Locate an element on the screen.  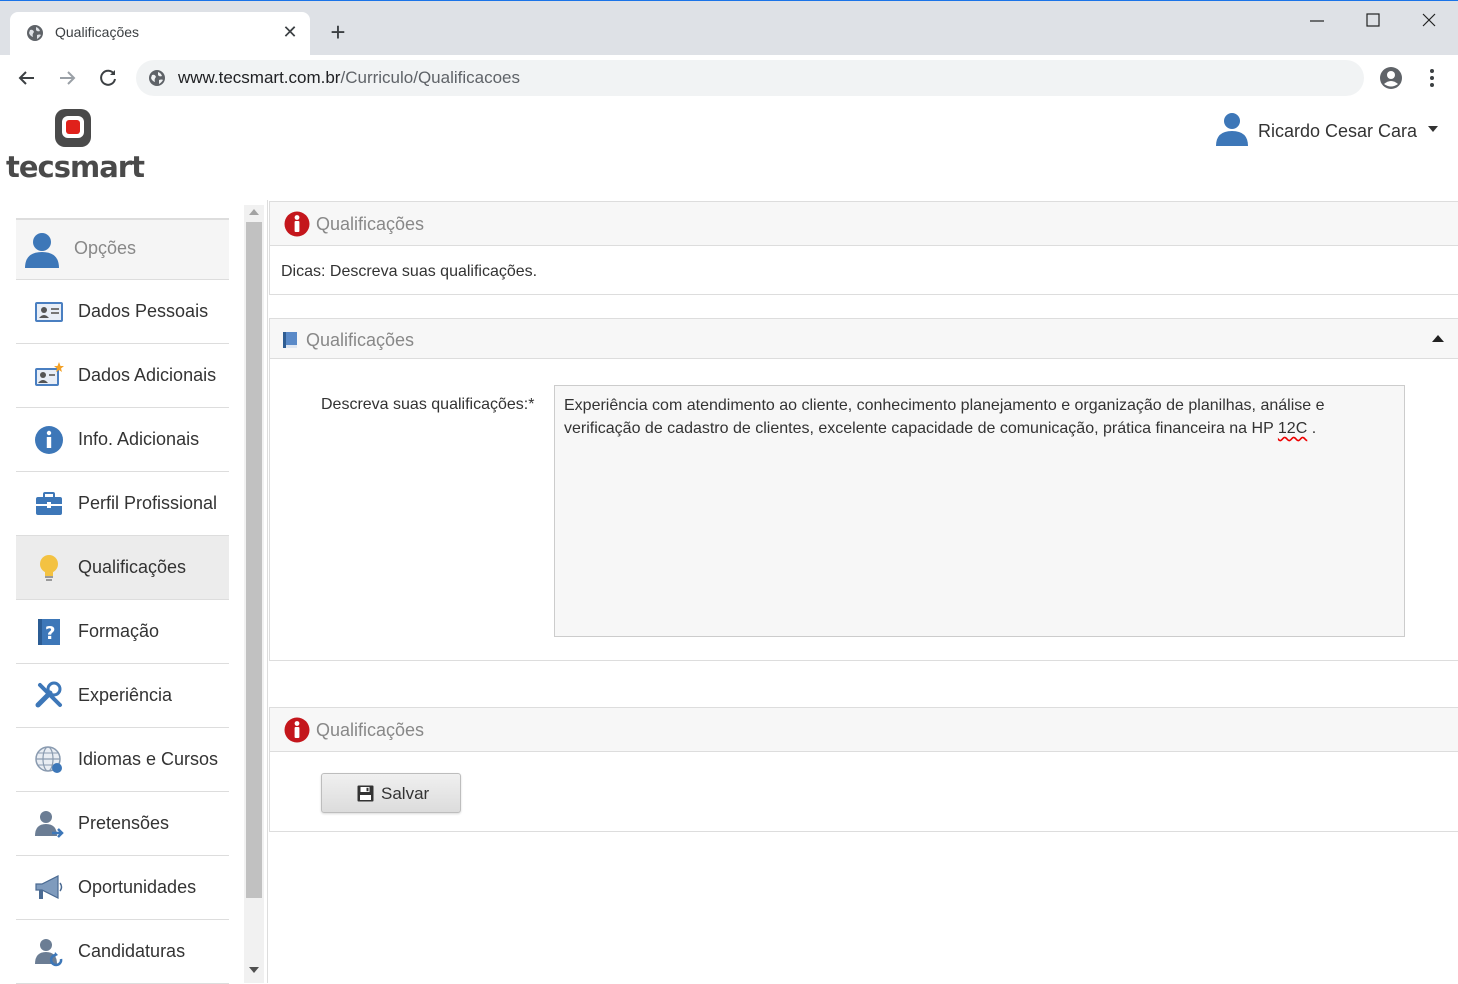
sidebar-header-label: Opções is located at coordinates (105, 248).